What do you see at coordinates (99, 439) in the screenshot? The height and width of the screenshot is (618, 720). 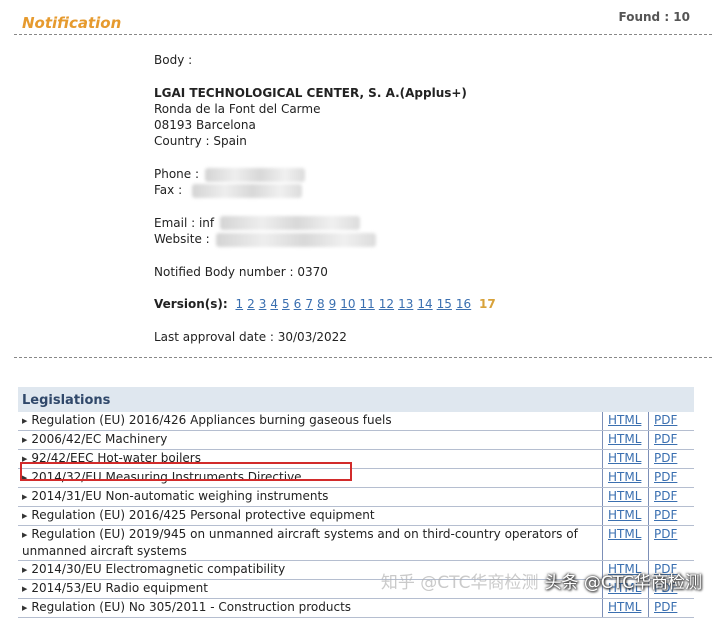 I see `legislation-name: 2006/42/EC Machinery` at bounding box center [99, 439].